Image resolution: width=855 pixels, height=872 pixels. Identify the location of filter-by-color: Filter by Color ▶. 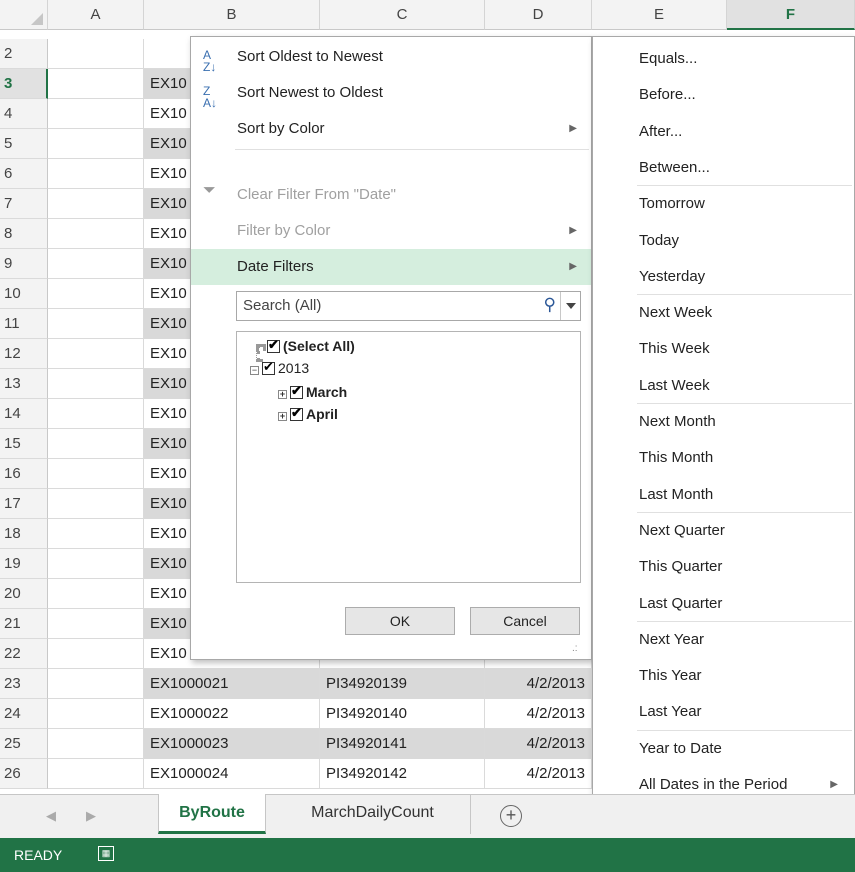
(391, 231).